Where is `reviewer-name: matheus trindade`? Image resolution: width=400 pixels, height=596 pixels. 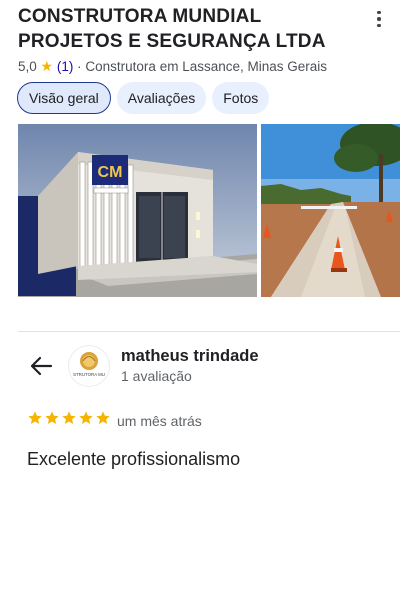
reviewer-name: matheus trindade is located at coordinates (190, 356).